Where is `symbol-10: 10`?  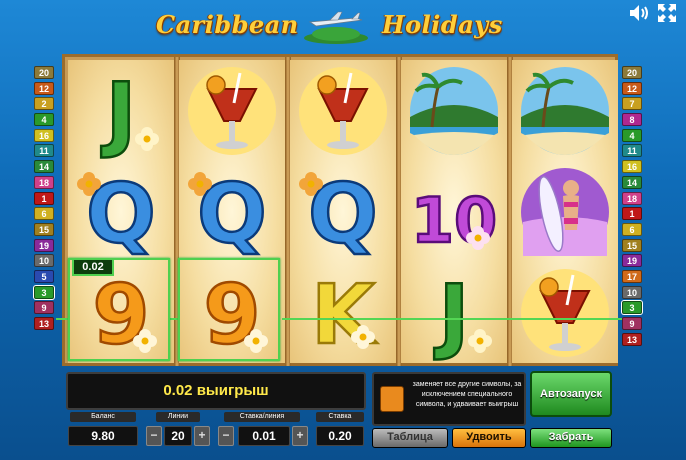 symbol-10: 10 is located at coordinates (454, 211).